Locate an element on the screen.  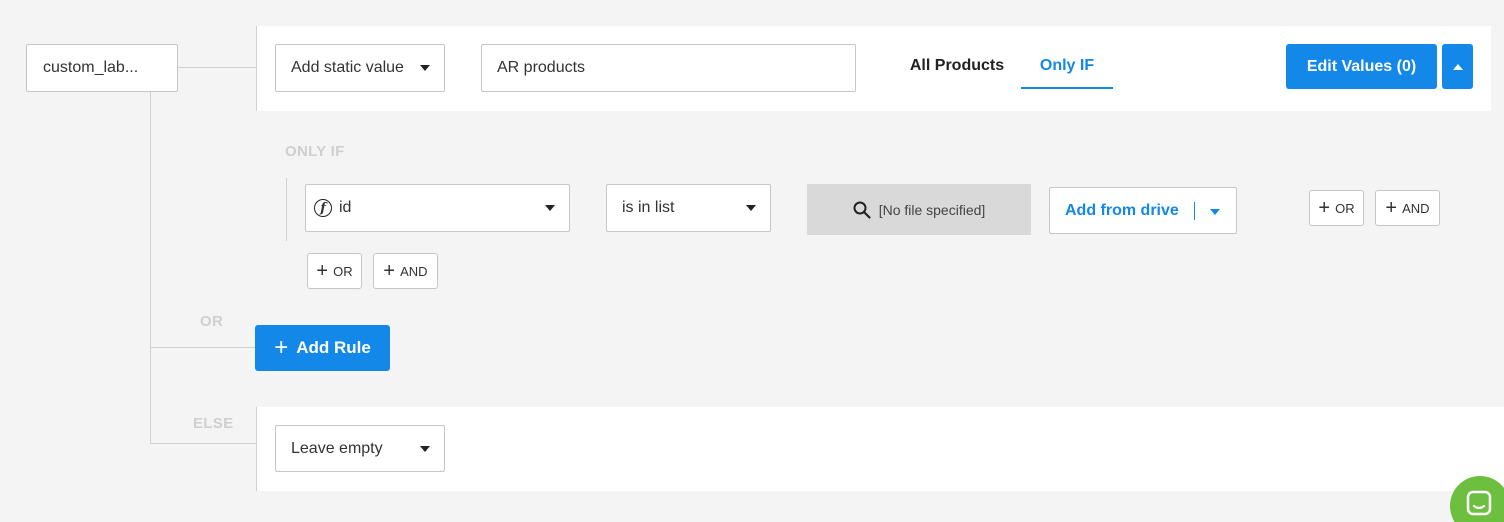
connector-field-to-rule is located at coordinates (217, 67).